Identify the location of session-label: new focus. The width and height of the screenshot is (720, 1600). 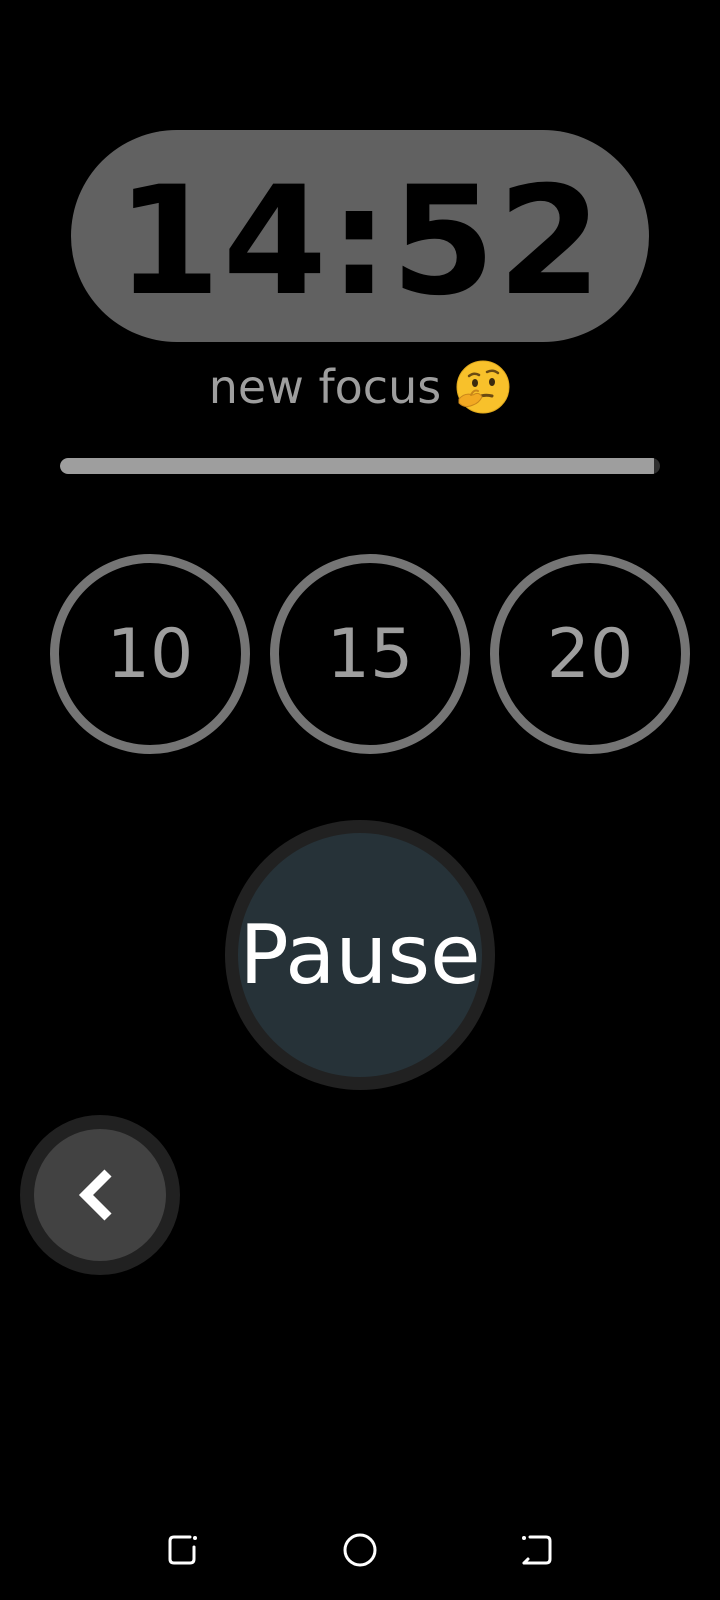
(360, 387).